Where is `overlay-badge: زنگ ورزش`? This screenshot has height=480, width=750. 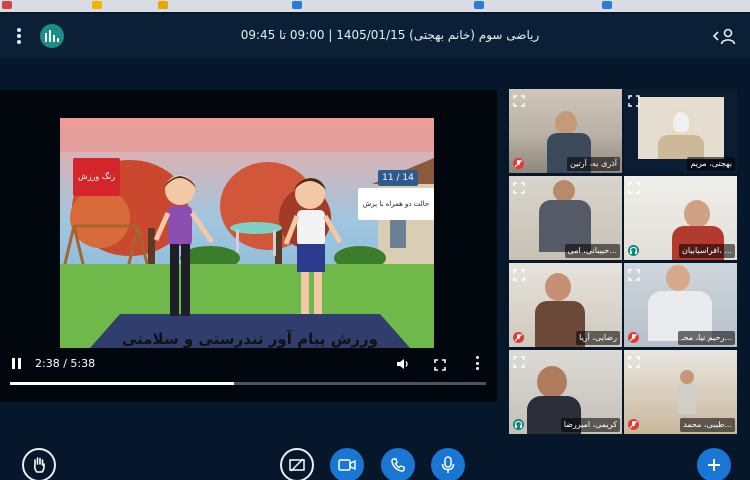
overlay-badge: زنگ ورزش is located at coordinates (96, 177).